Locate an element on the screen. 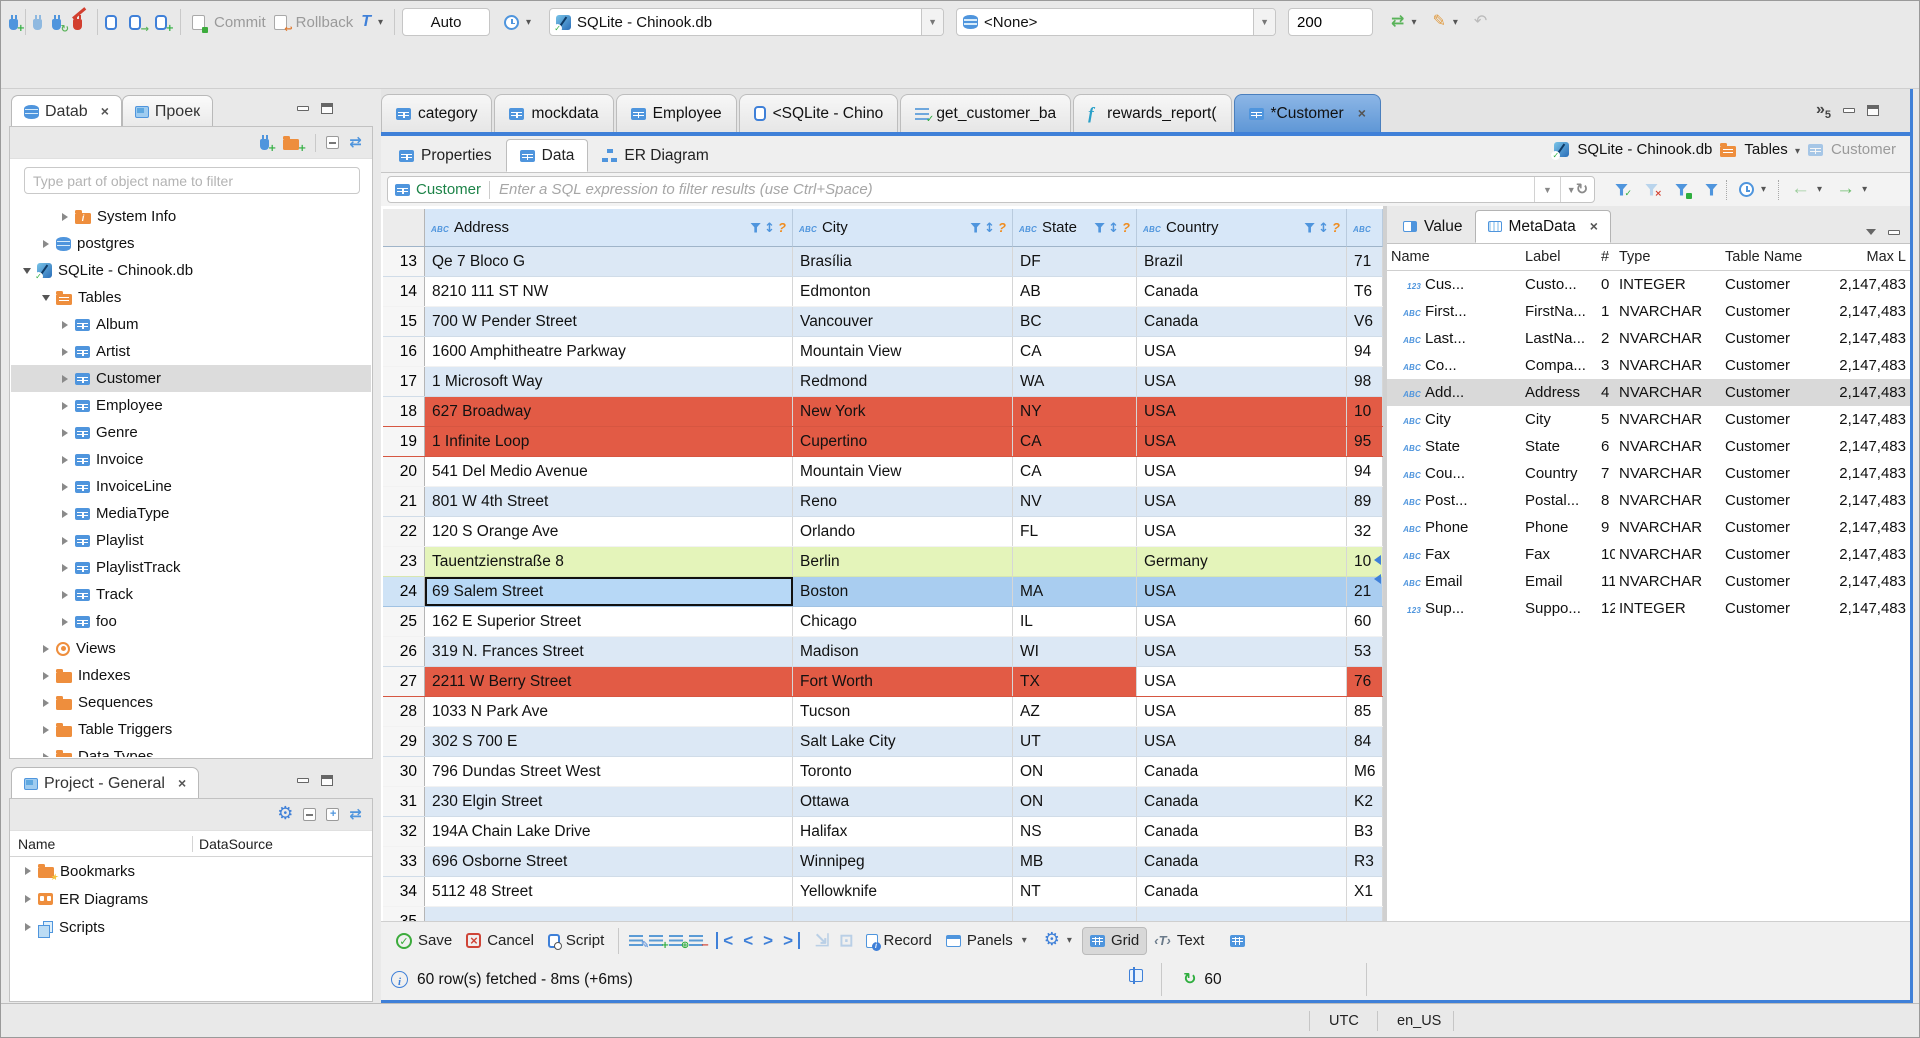 The height and width of the screenshot is (1038, 1920). cell-address: 696 Osborne Street is located at coordinates (609, 861).